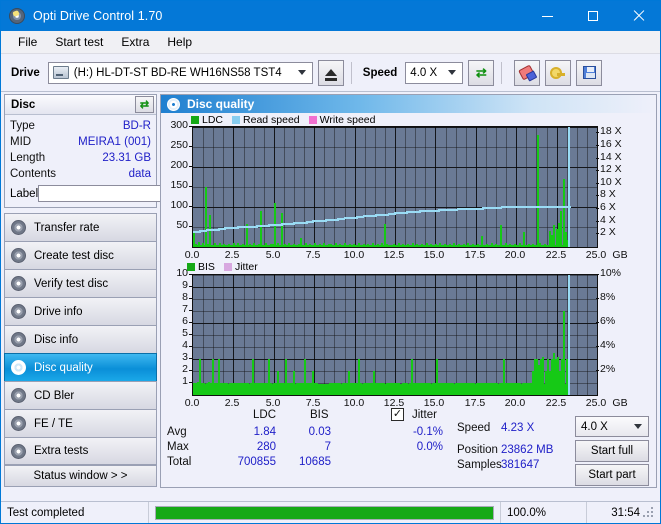  Describe the element at coordinates (67, 227) in the screenshot. I see `sidebar-item-label: Transfer rate` at that location.